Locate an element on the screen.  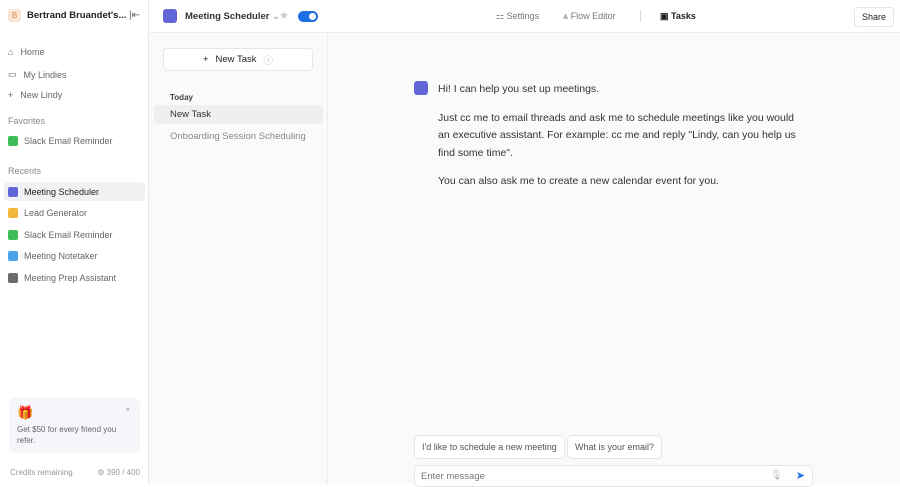
favorites-heading: Favorites is located at coordinates (27, 121).